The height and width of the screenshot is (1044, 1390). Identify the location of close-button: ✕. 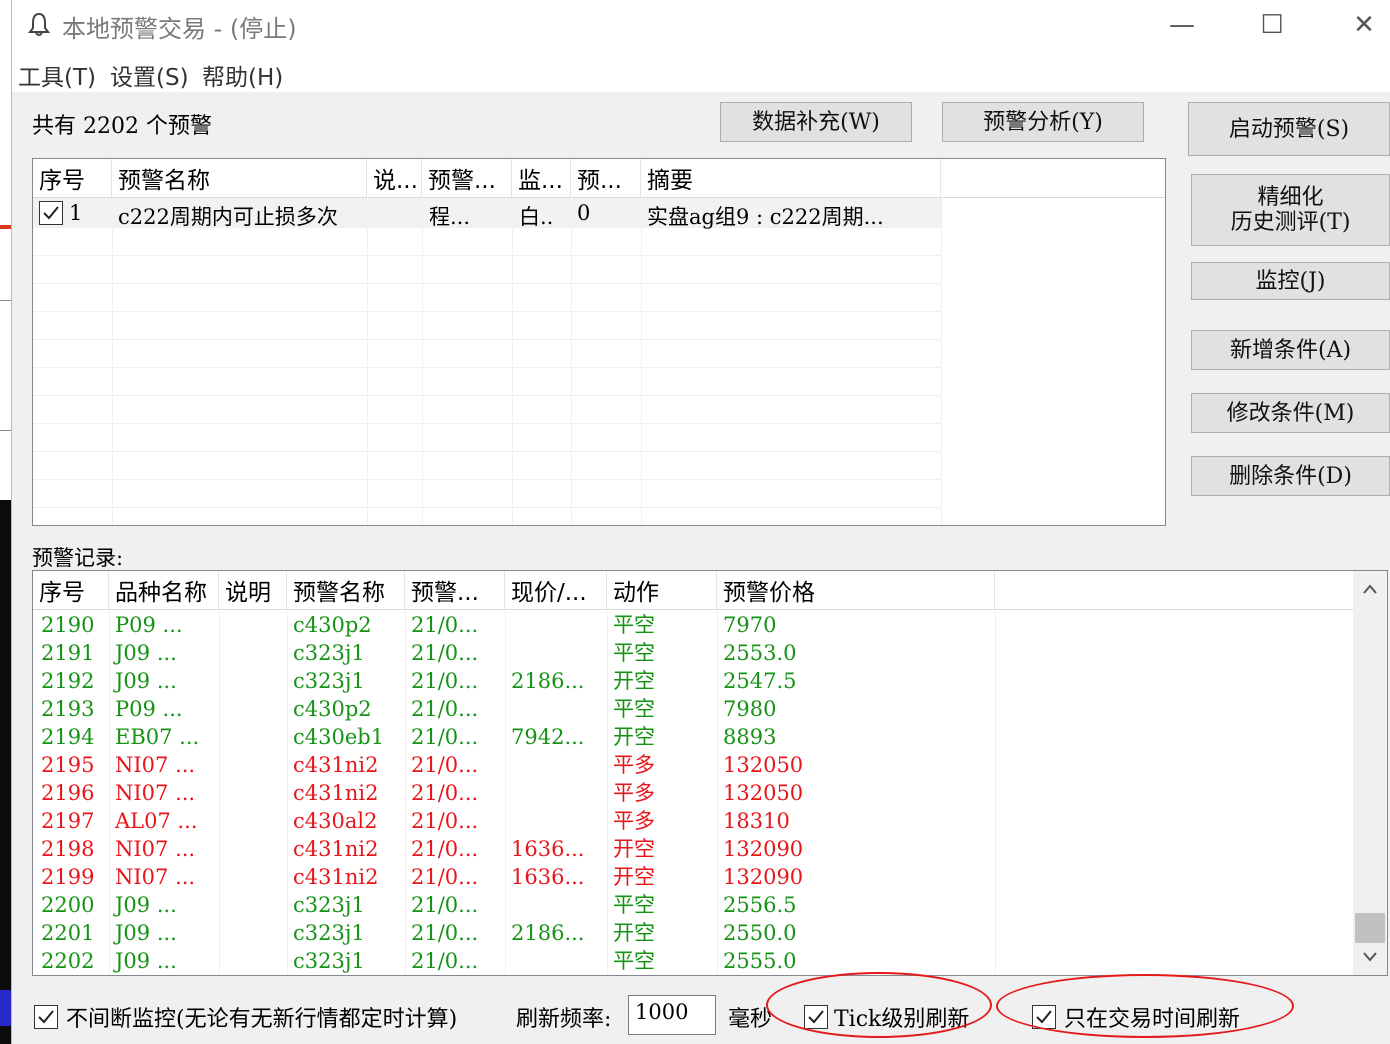
(1354, 25).